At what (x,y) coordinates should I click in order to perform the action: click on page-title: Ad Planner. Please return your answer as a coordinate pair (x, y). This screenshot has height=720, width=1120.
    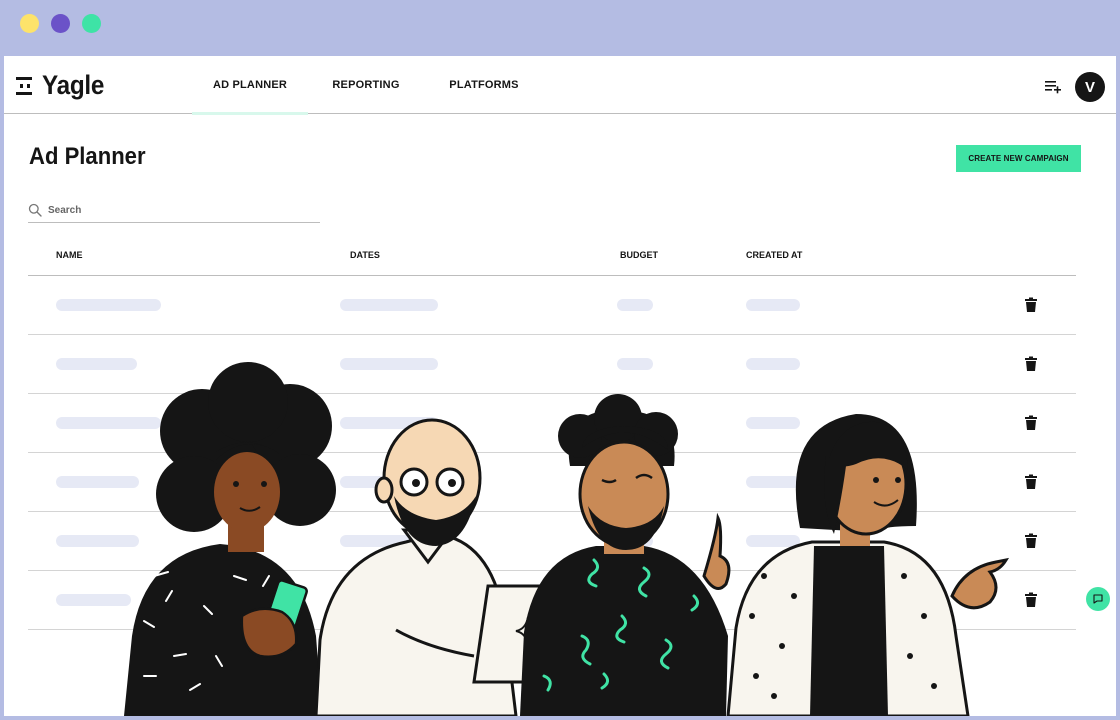
    Looking at the image, I should click on (87, 156).